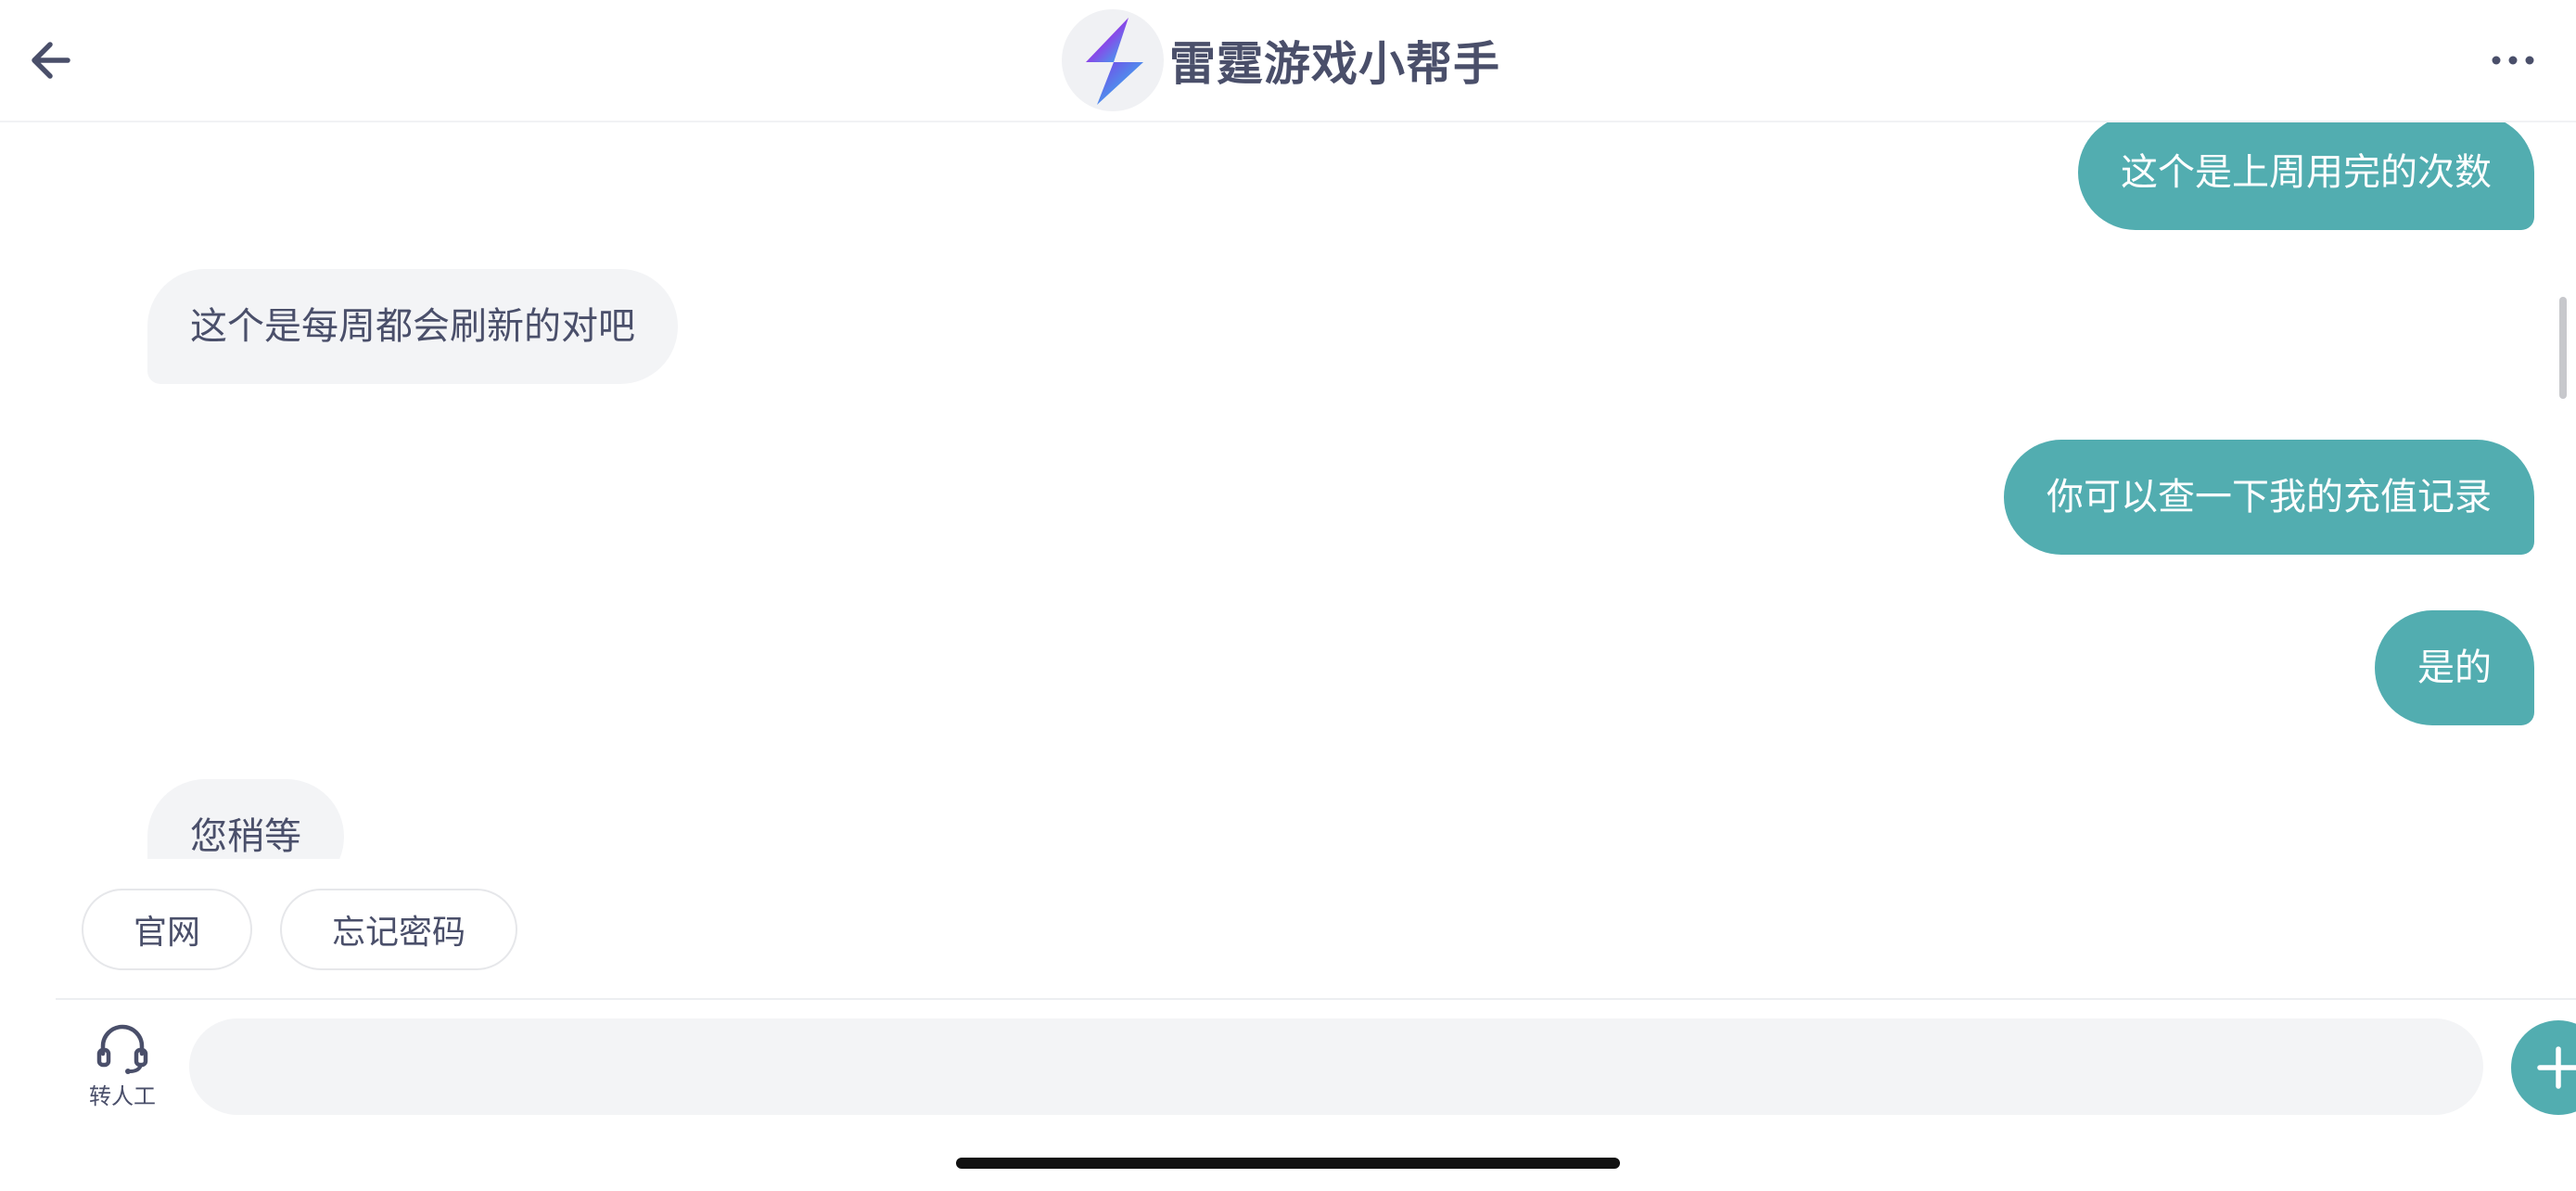 The image size is (2576, 1191). I want to click on message-bubble-sent: 你可以查一下我的充值记录, so click(2269, 497).